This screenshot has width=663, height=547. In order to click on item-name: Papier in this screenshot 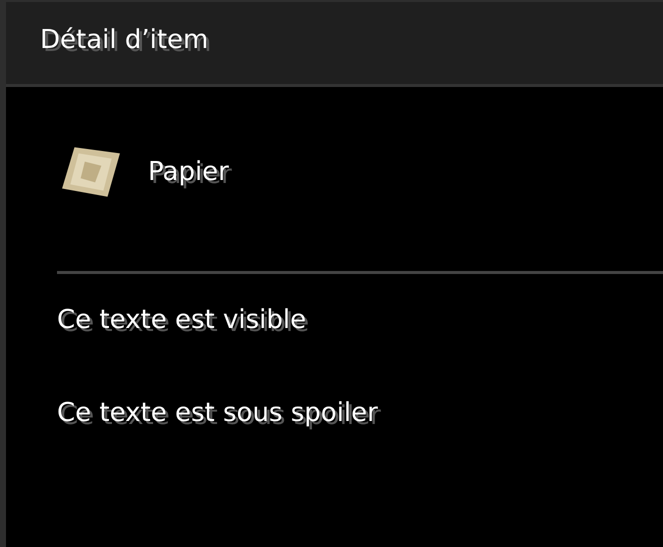, I will do `click(188, 172)`.